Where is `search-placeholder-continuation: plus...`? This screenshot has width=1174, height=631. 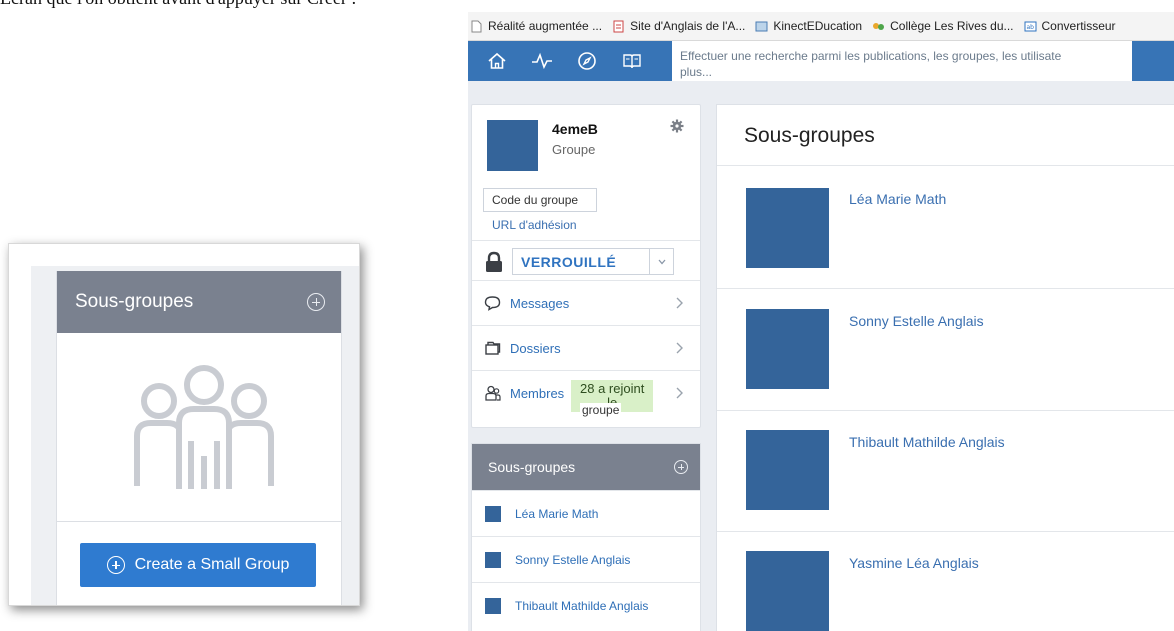
search-placeholder-continuation: plus... is located at coordinates (696, 72).